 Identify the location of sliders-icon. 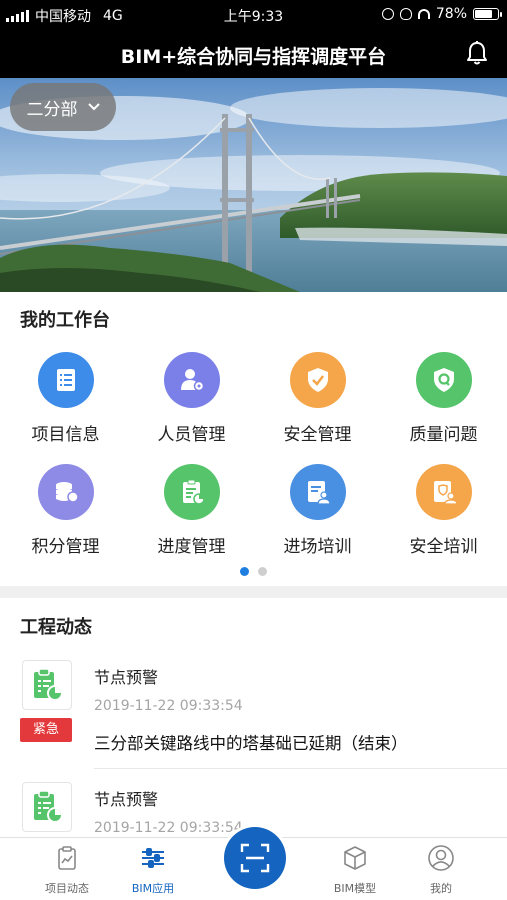
(153, 858).